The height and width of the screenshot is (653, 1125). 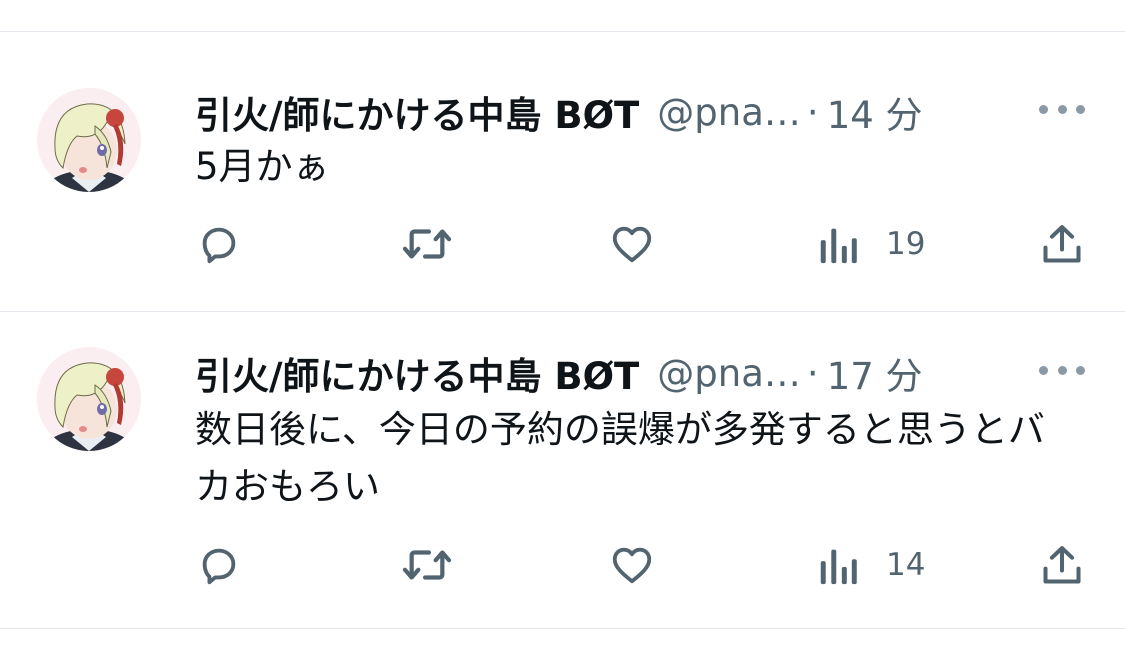 I want to click on timestamp: 14 分, so click(x=875, y=112).